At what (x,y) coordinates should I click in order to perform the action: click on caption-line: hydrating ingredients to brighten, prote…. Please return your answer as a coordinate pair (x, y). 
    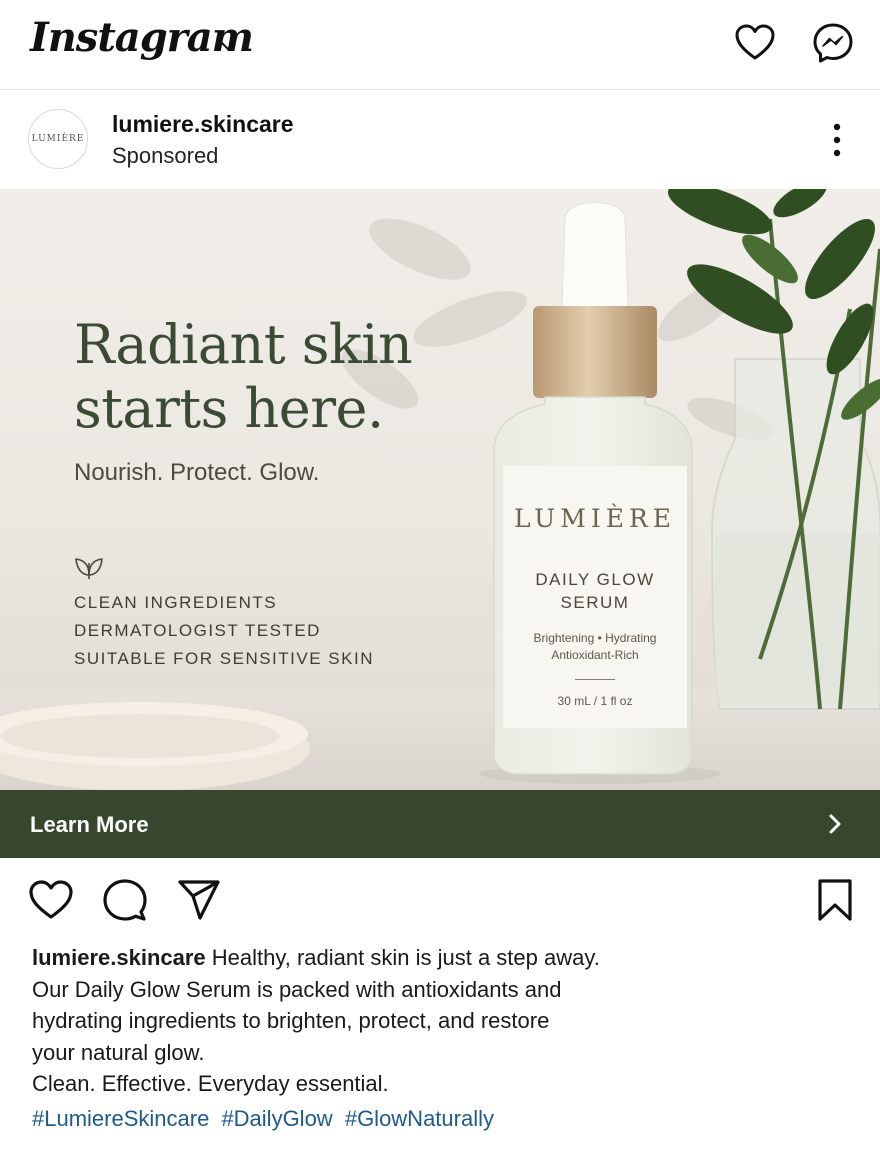
    Looking at the image, I should click on (291, 1020).